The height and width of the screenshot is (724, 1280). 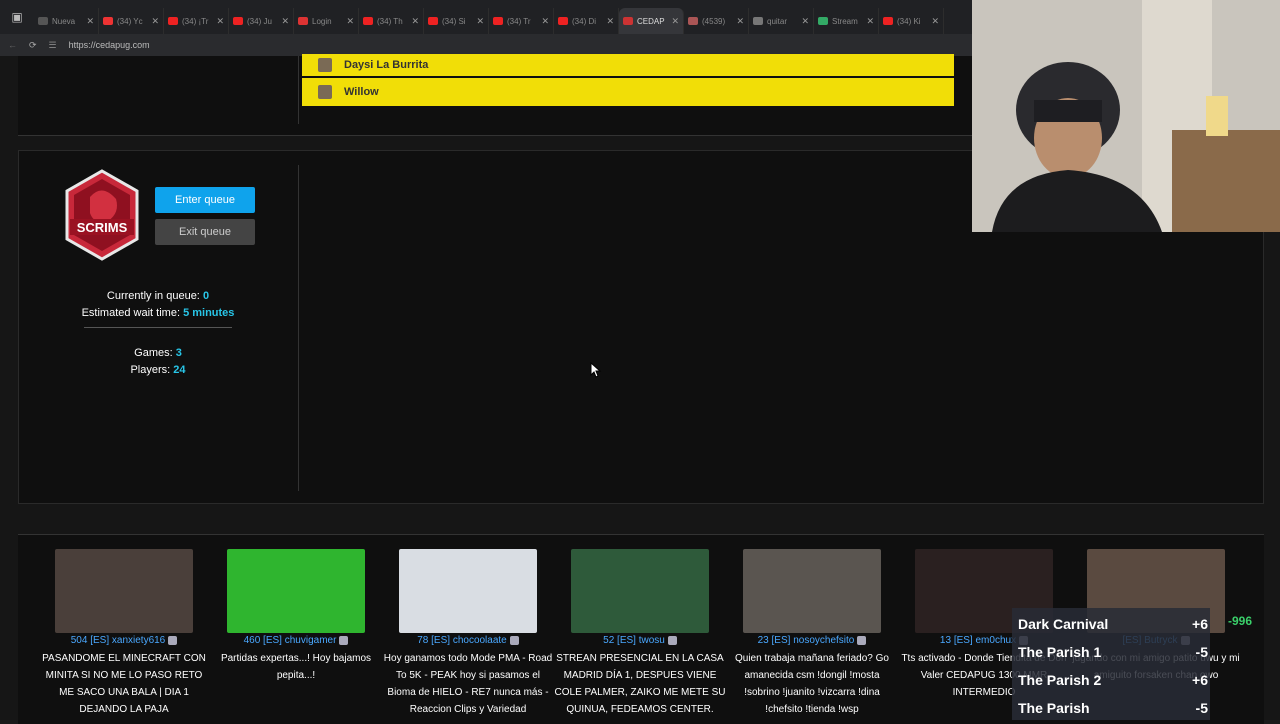 I want to click on map-name: The Parish, so click(x=1054, y=708).